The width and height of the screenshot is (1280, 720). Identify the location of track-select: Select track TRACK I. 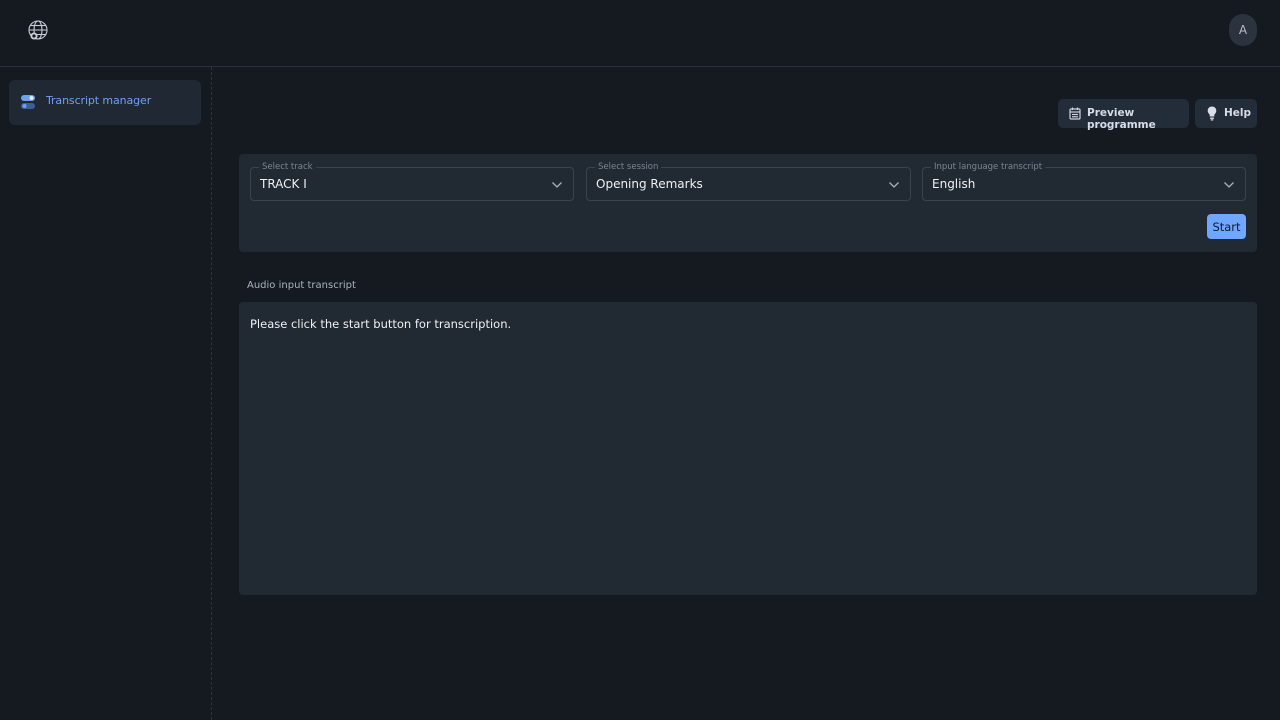
(412, 181).